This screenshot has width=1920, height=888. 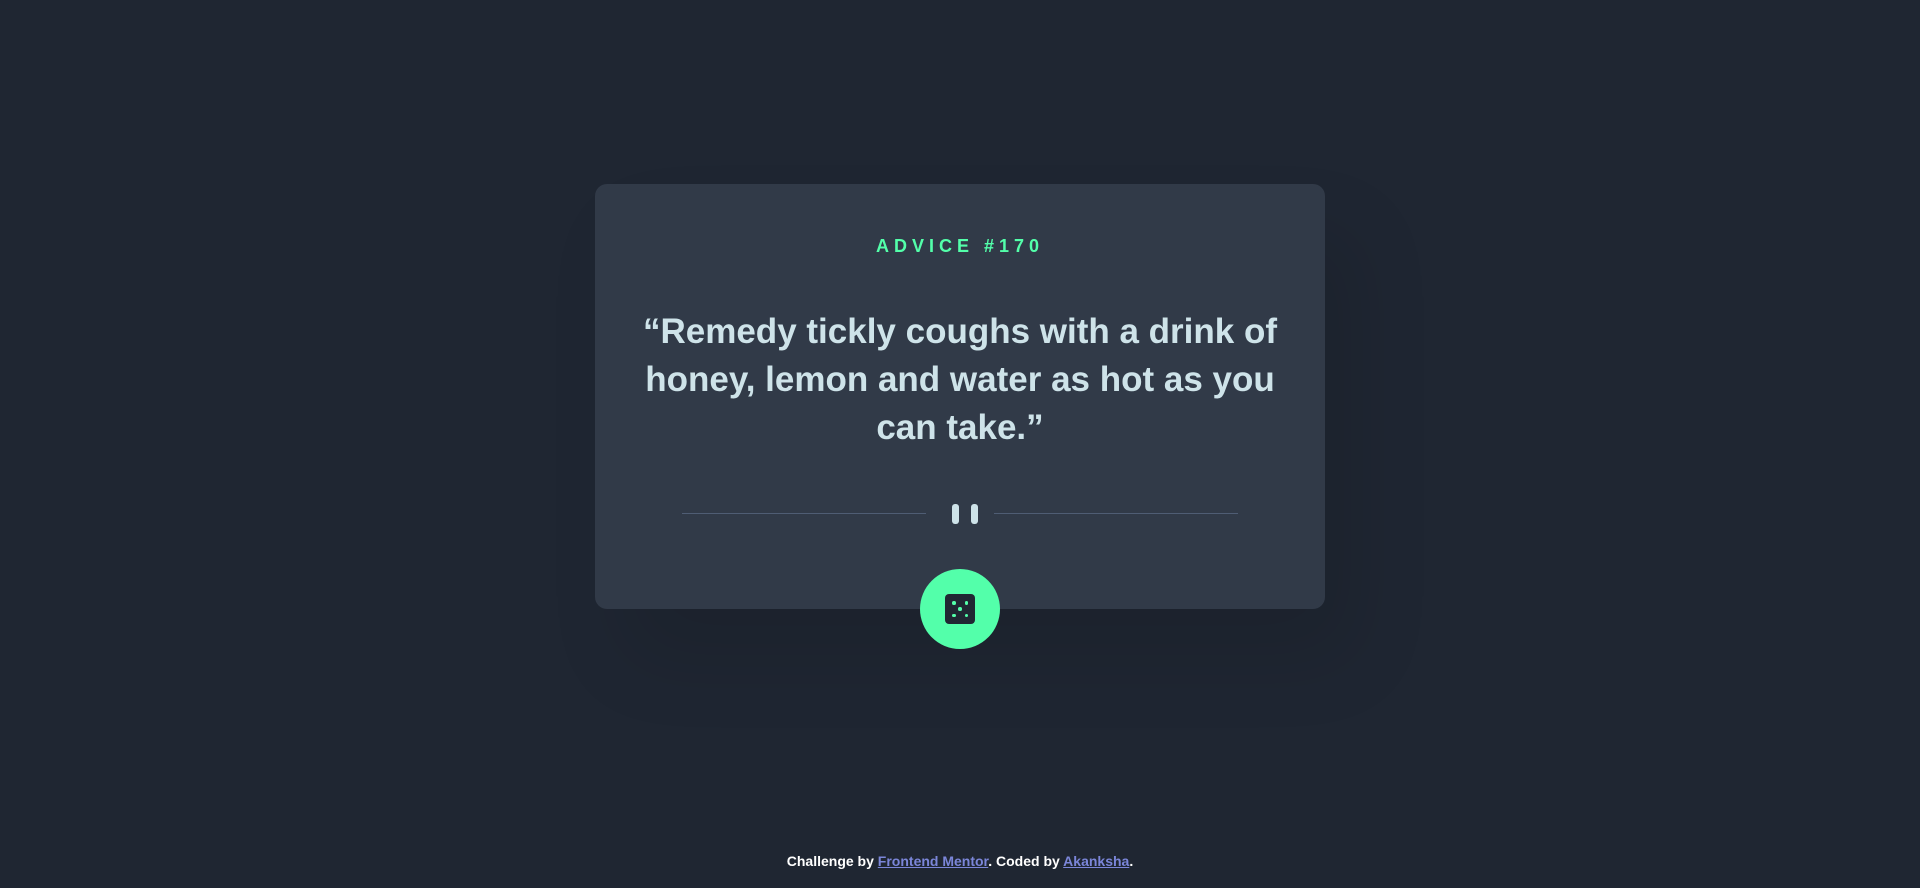 I want to click on frontend-mentor-link: Frontend Mentor, so click(x=933, y=861).